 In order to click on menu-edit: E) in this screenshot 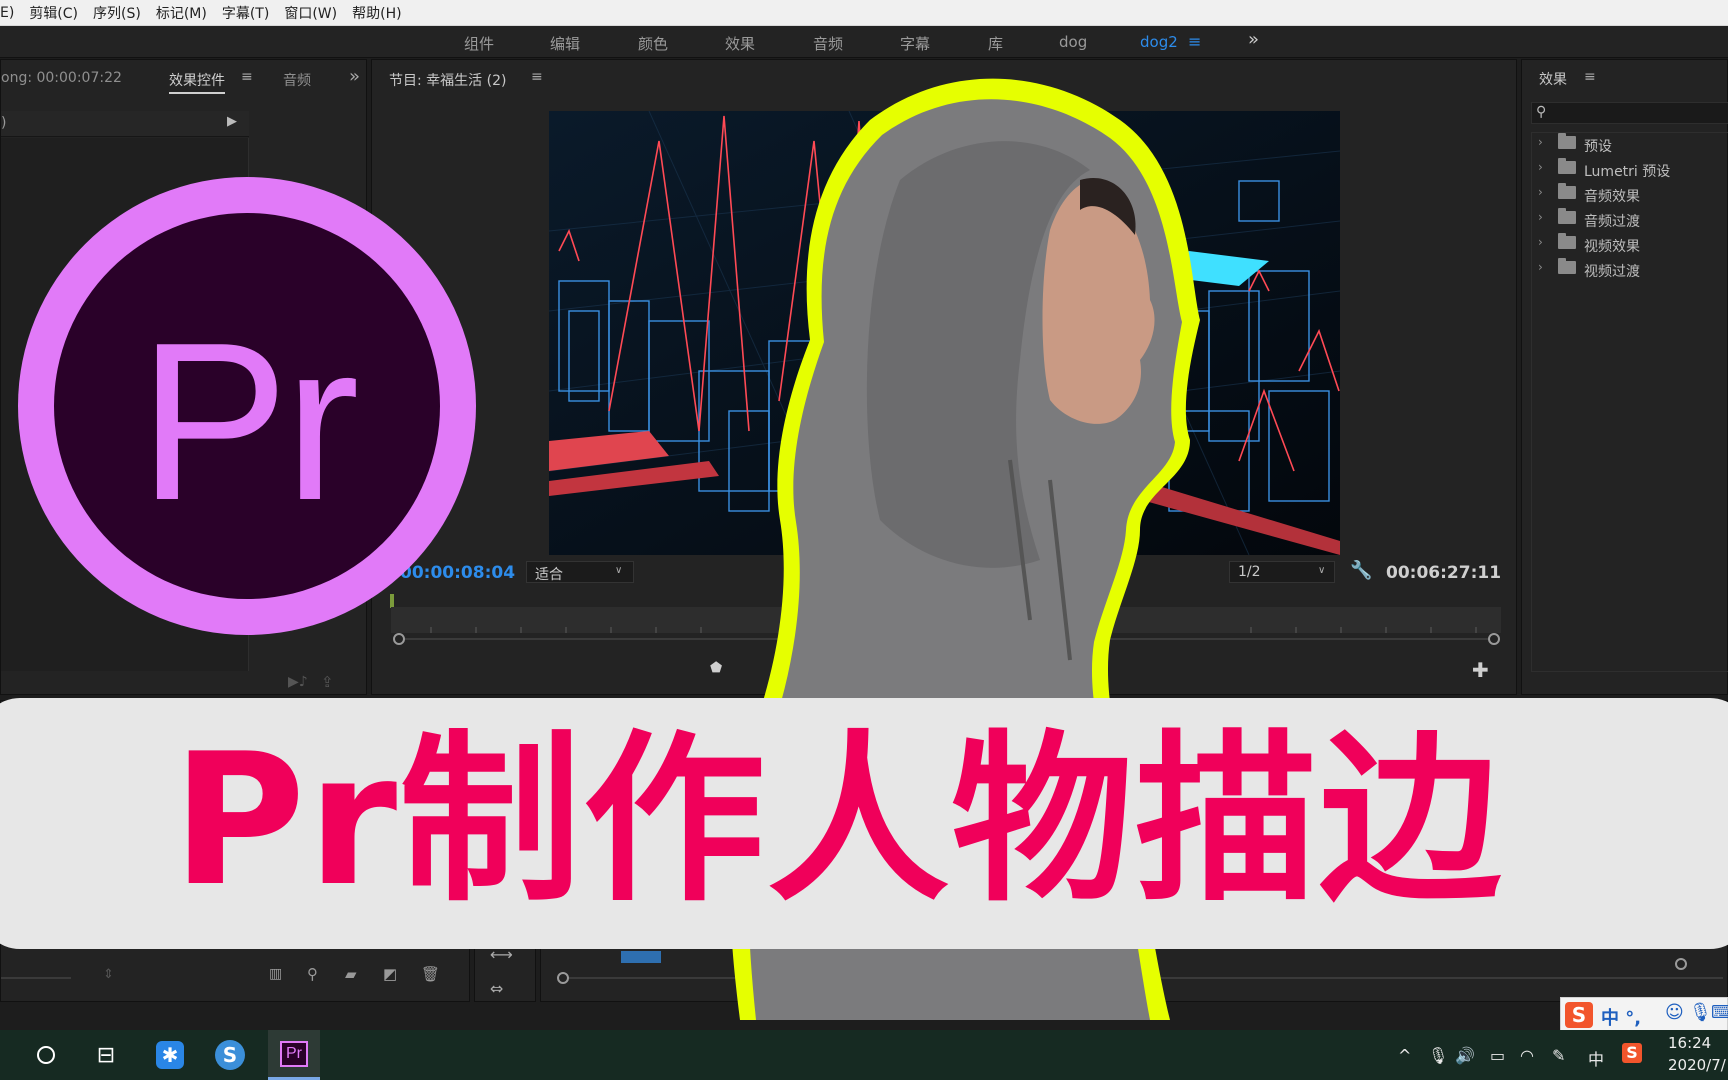, I will do `click(7, 13)`.